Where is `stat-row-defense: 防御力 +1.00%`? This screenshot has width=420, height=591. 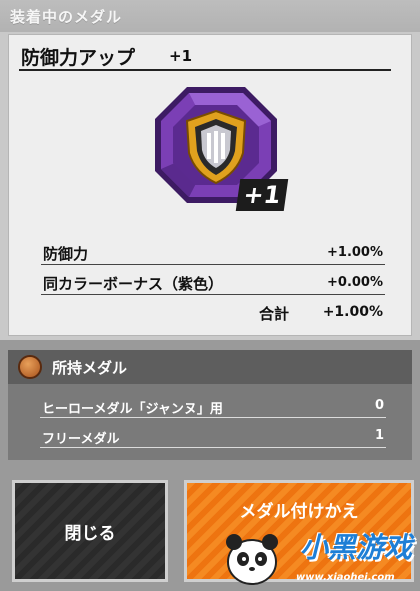 stat-row-defense: 防御力 +1.00% is located at coordinates (213, 253).